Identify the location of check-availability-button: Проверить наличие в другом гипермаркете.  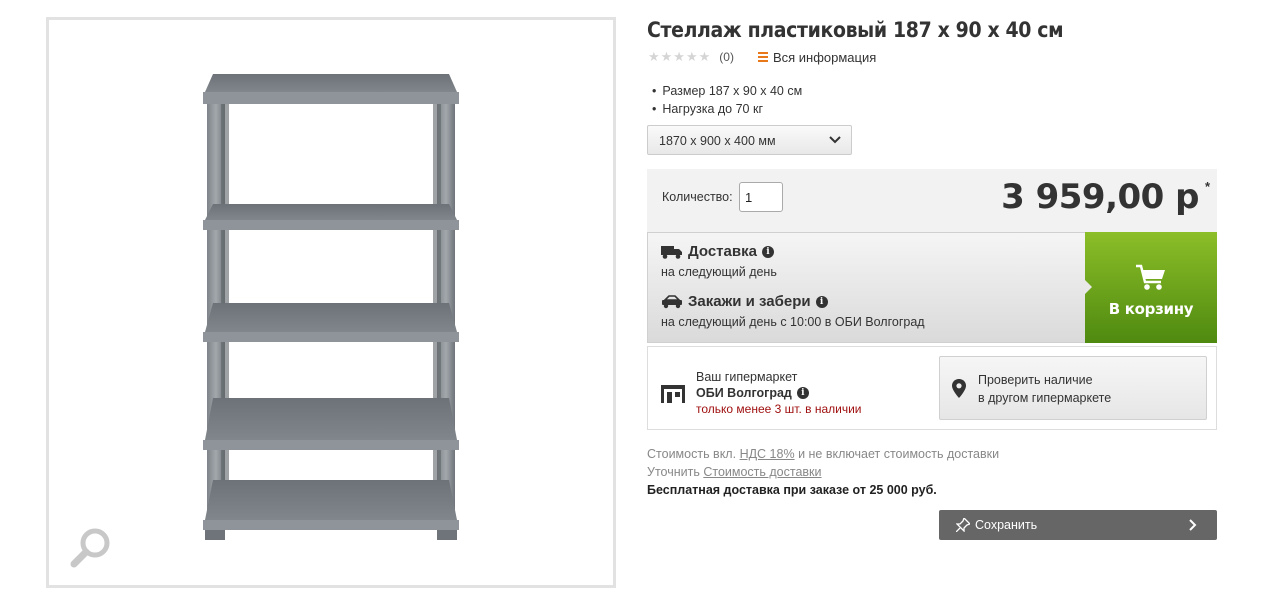
(1073, 388).